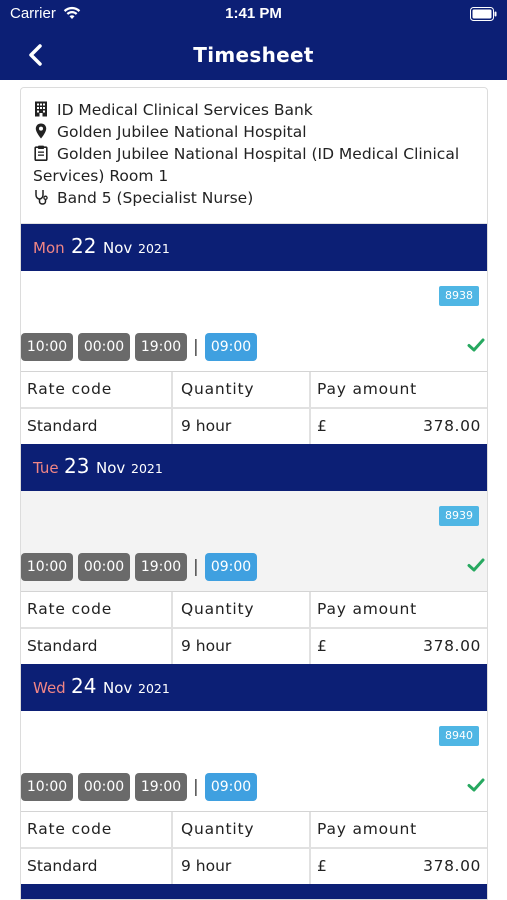 The width and height of the screenshot is (507, 900). What do you see at coordinates (41, 109) in the screenshot?
I see `building-icon` at bounding box center [41, 109].